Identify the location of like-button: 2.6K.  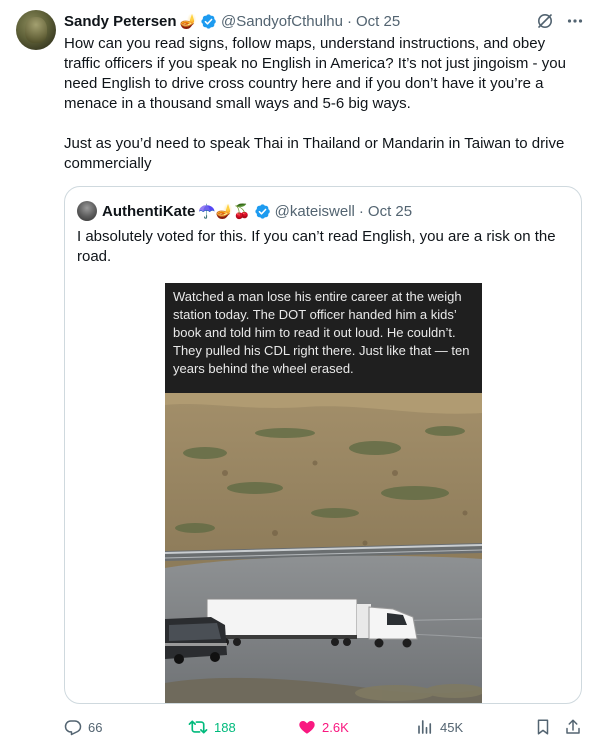
(323, 727).